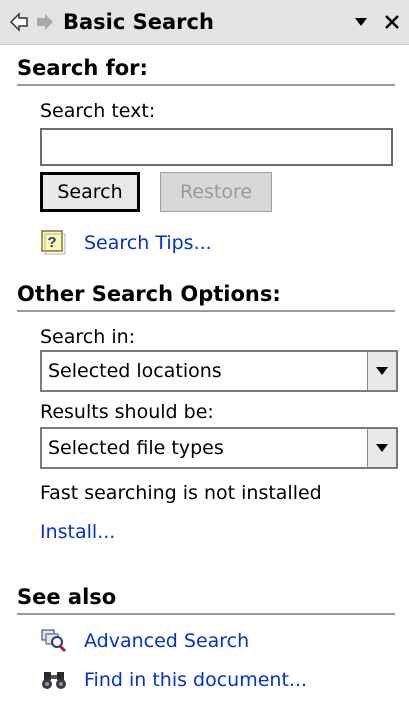 This screenshot has width=409, height=711. What do you see at coordinates (127, 412) in the screenshot?
I see `results-label: Results should be:` at bounding box center [127, 412].